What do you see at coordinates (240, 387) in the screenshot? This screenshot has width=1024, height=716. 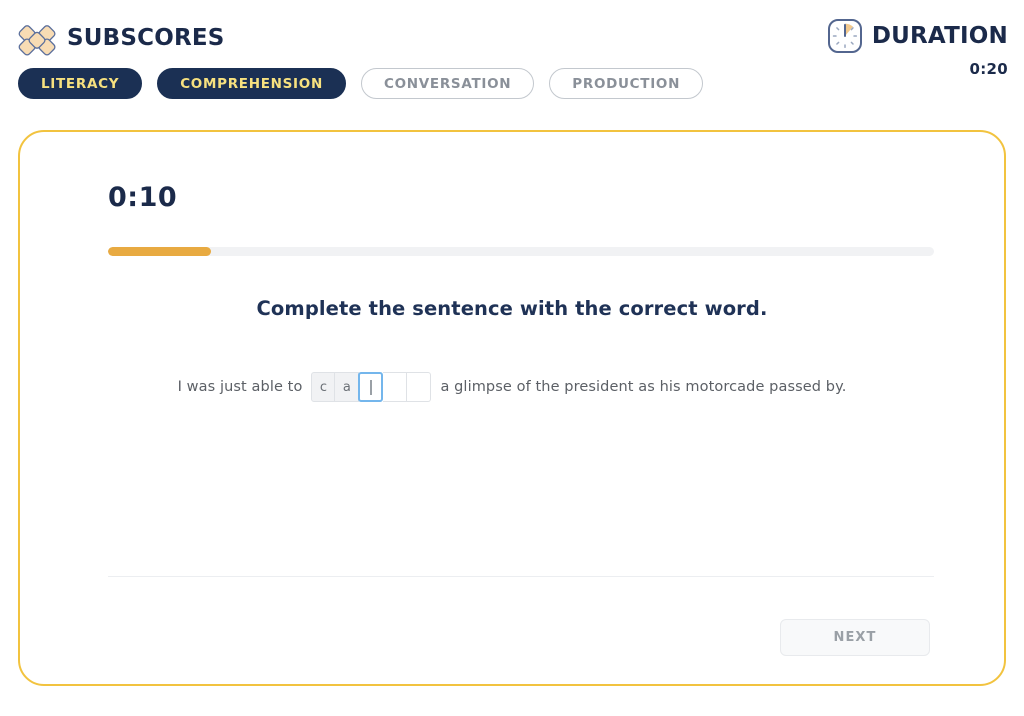 I see `sentence-text-before: I was just able to` at bounding box center [240, 387].